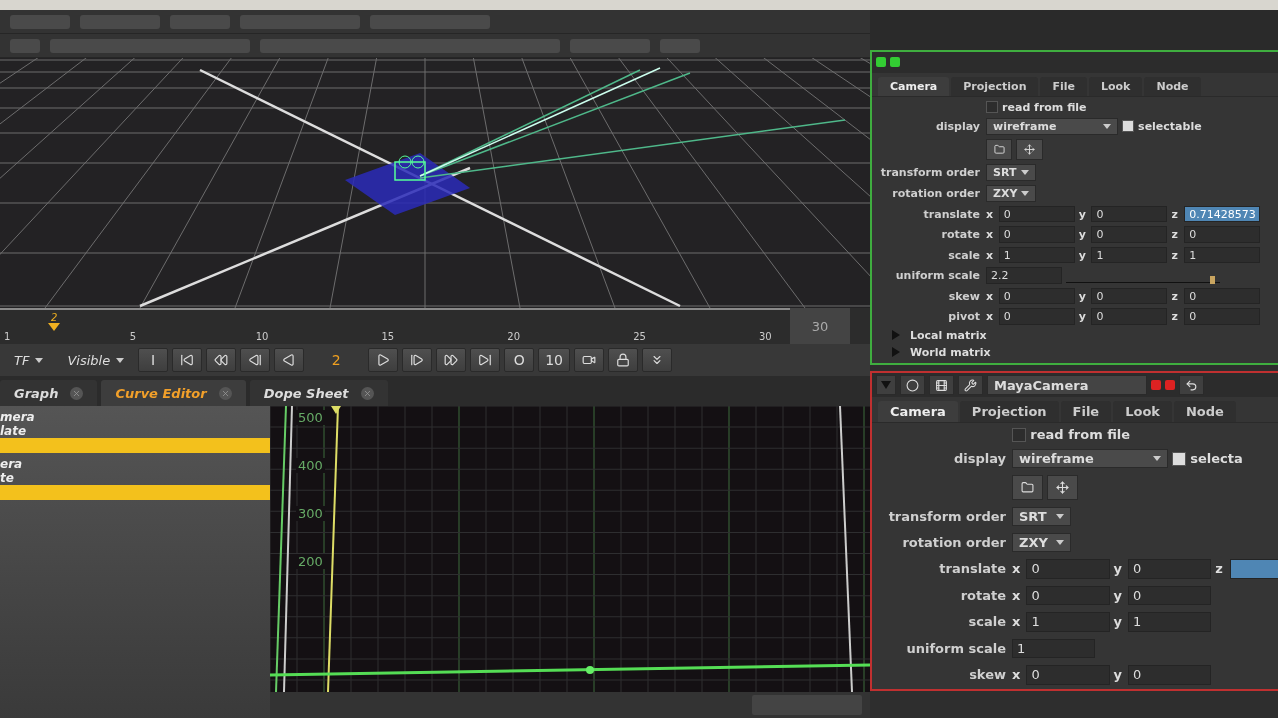 This screenshot has height=718, width=1278. What do you see at coordinates (255, 360) in the screenshot?
I see `step-back-button` at bounding box center [255, 360].